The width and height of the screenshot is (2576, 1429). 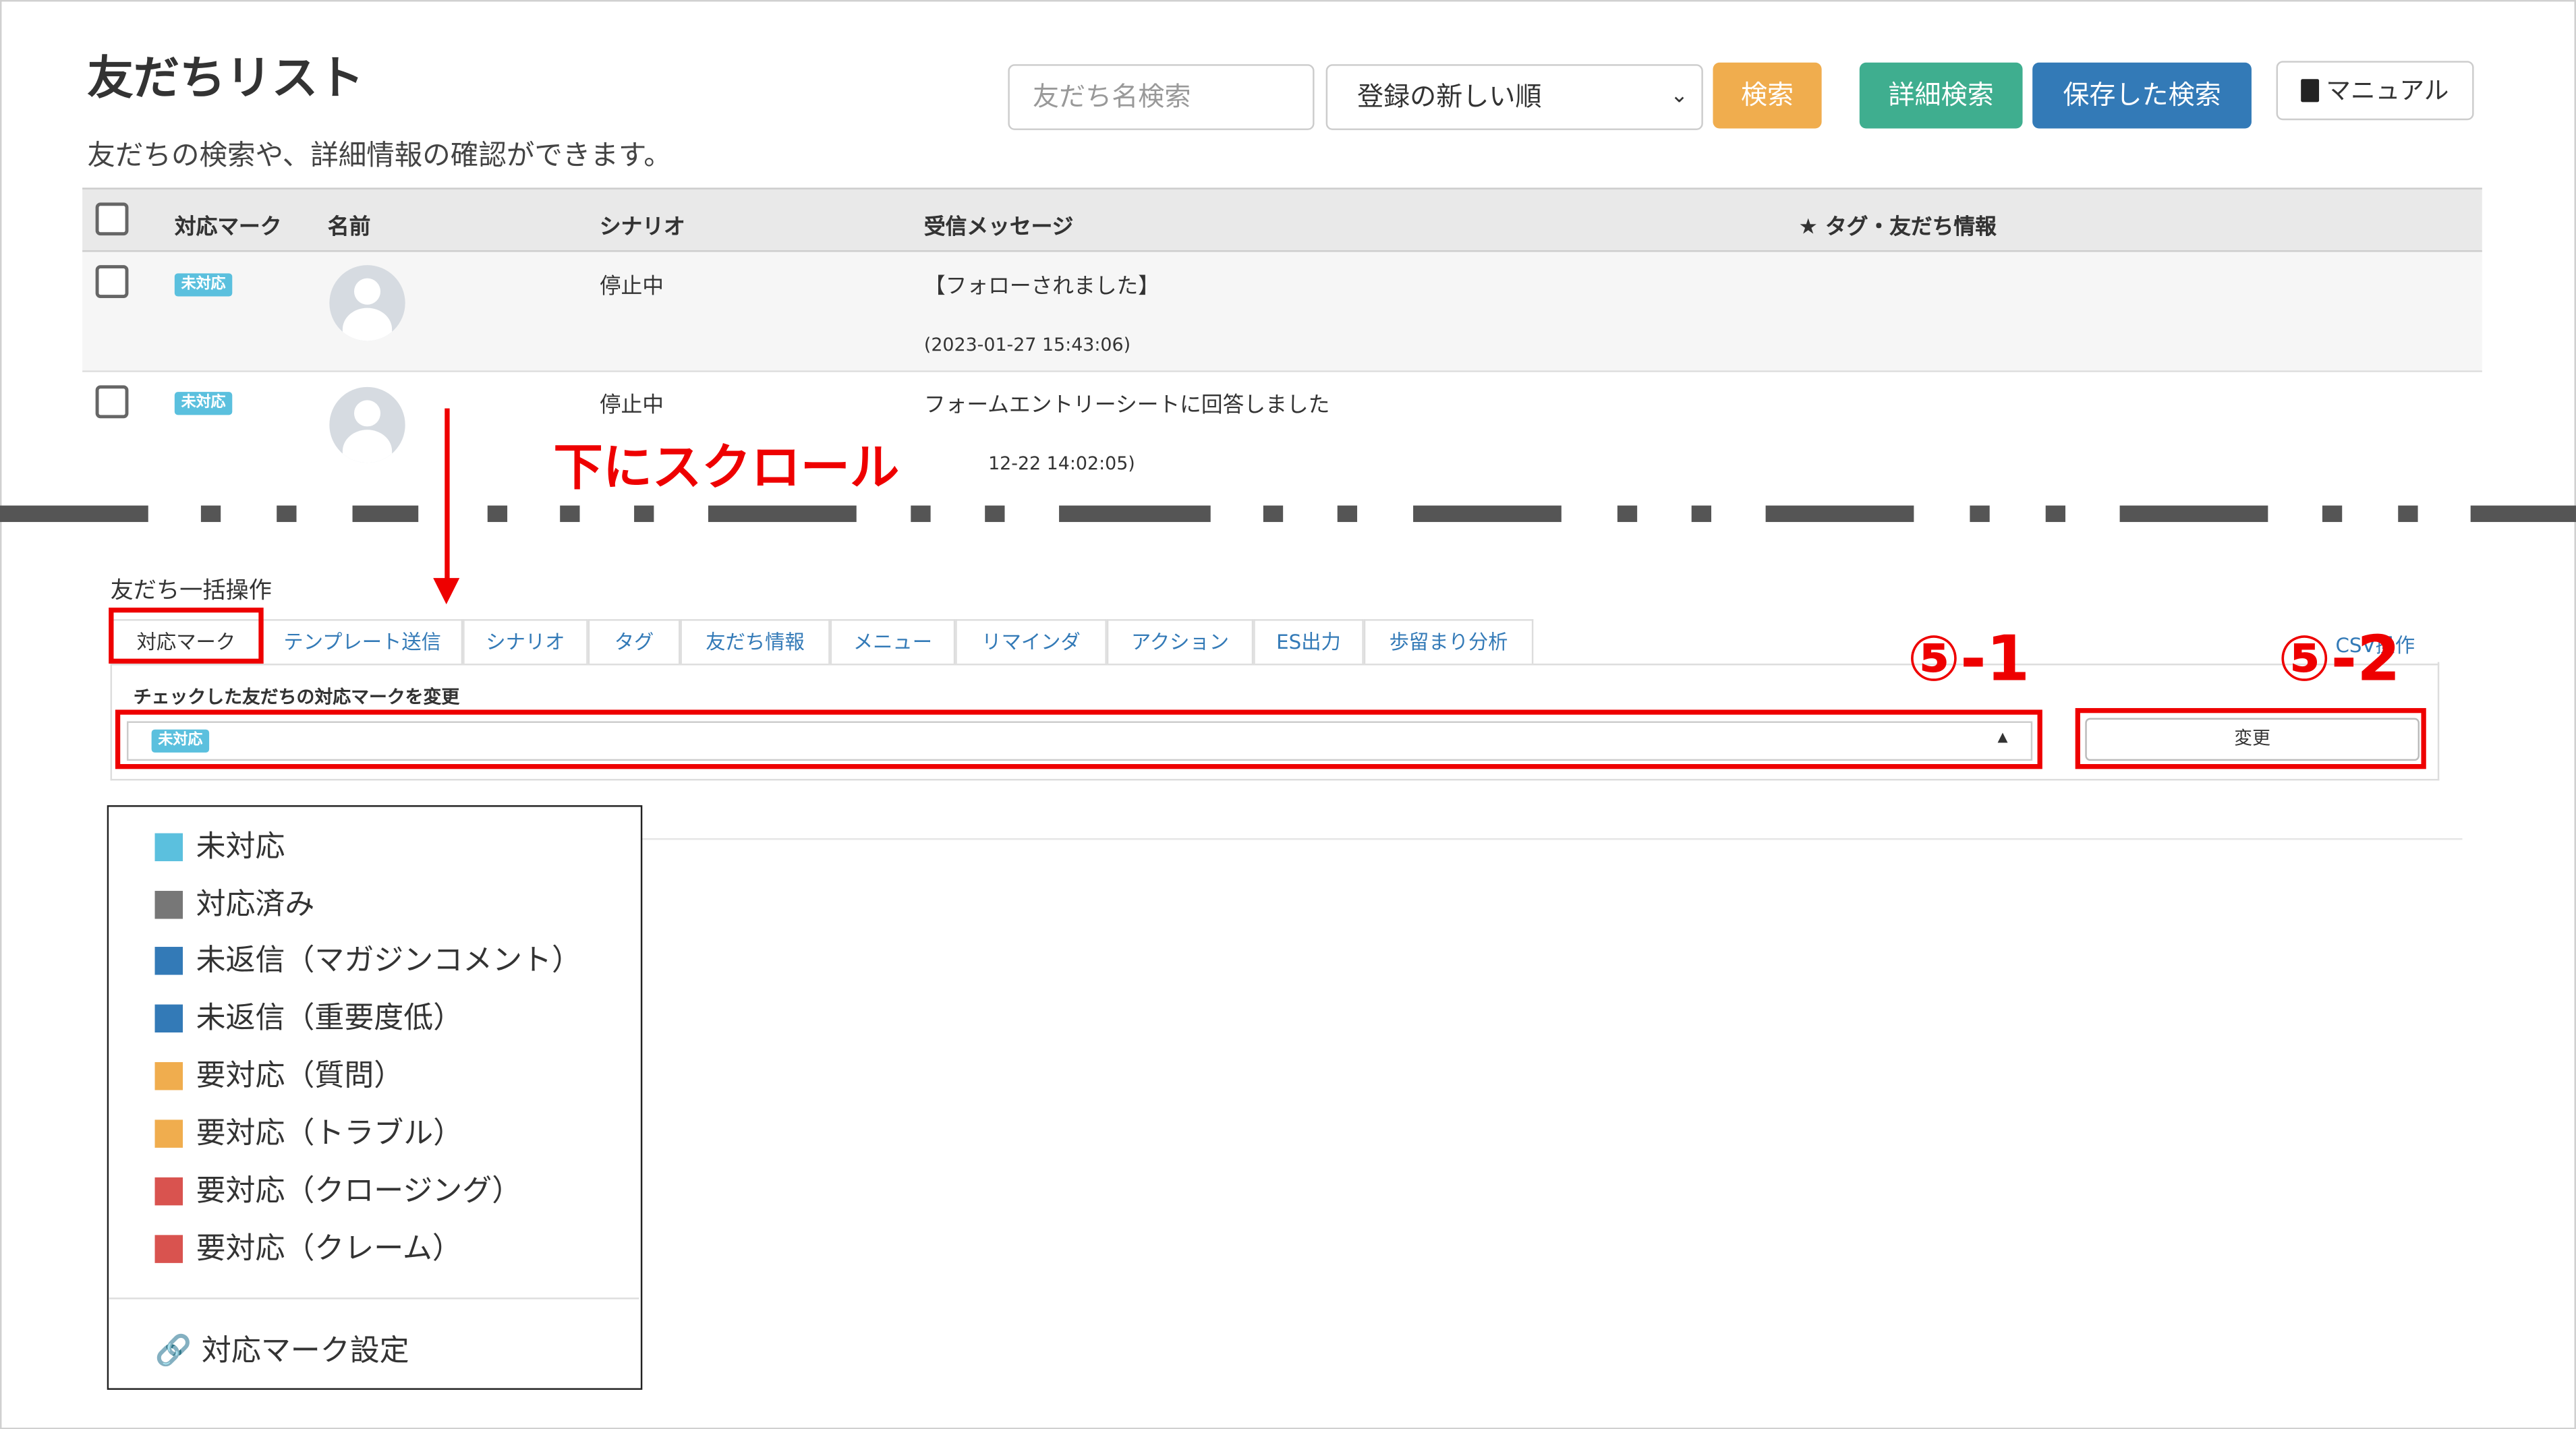 I want to click on sort-order-select: 登録の新しい順 ⌄, so click(x=1514, y=97).